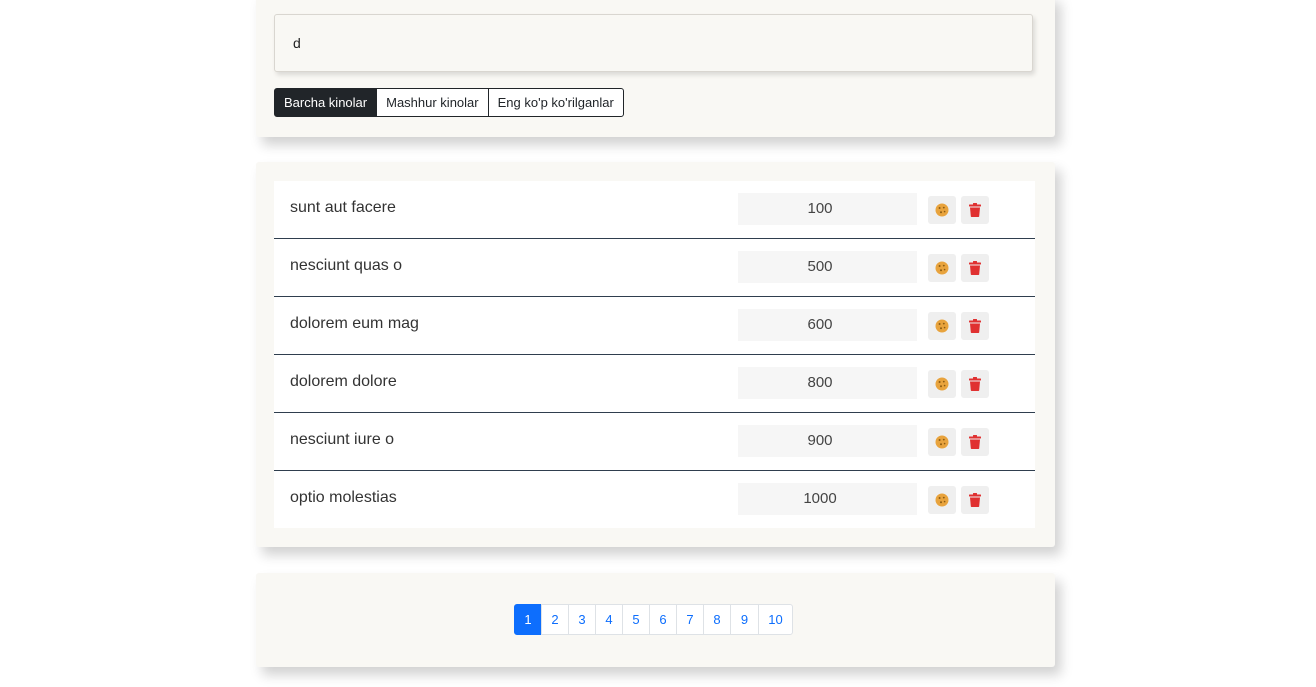  I want to click on page-button-1: 1, so click(528, 619).